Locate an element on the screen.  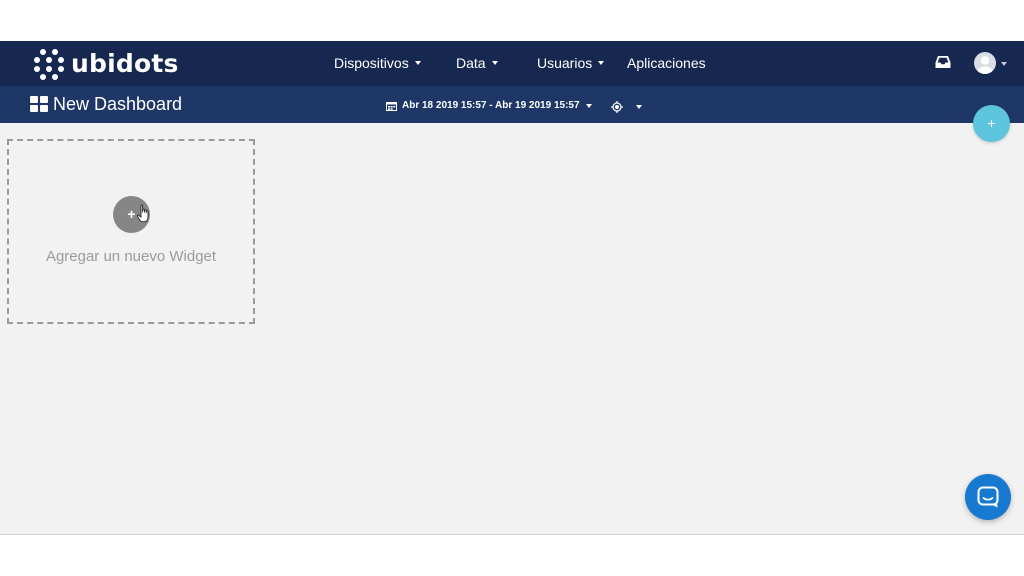
add-widget-fab-button: + is located at coordinates (991, 123).